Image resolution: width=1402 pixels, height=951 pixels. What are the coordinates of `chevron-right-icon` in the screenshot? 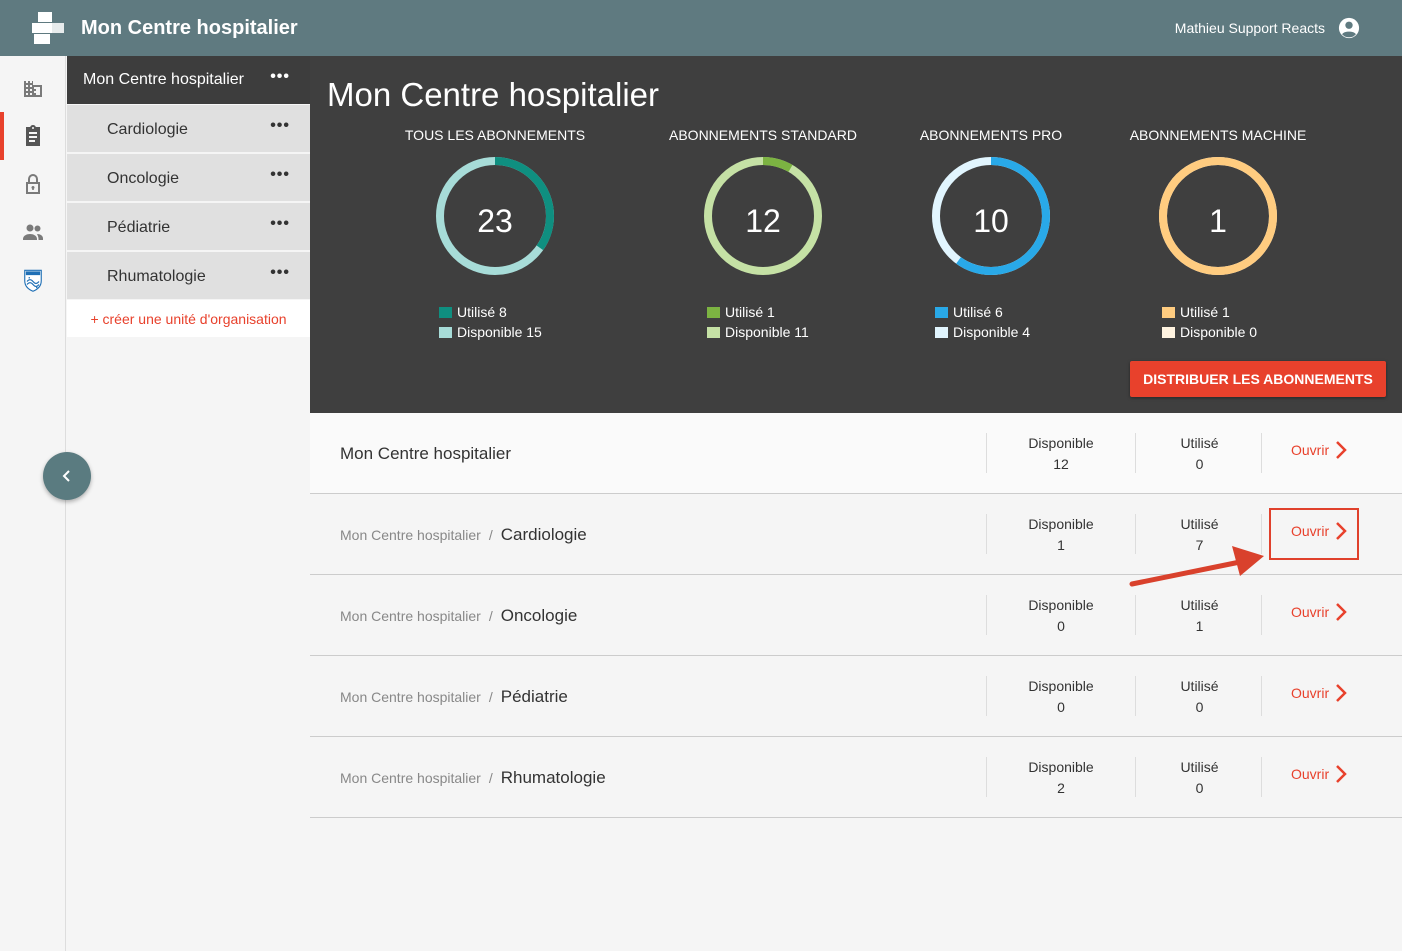 It's located at (1341, 450).